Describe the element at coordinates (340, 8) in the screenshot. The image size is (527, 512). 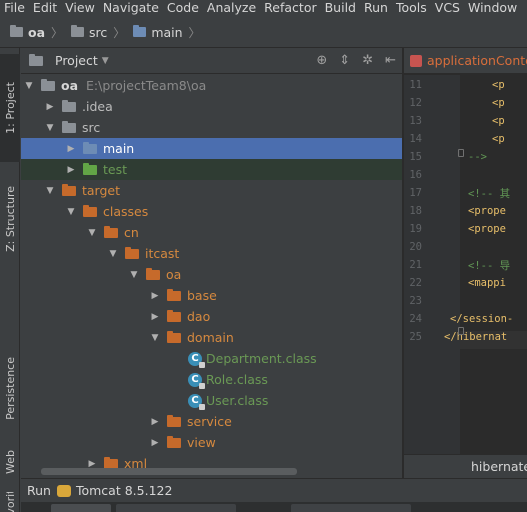
I see `menu-item-build: Build` at that location.